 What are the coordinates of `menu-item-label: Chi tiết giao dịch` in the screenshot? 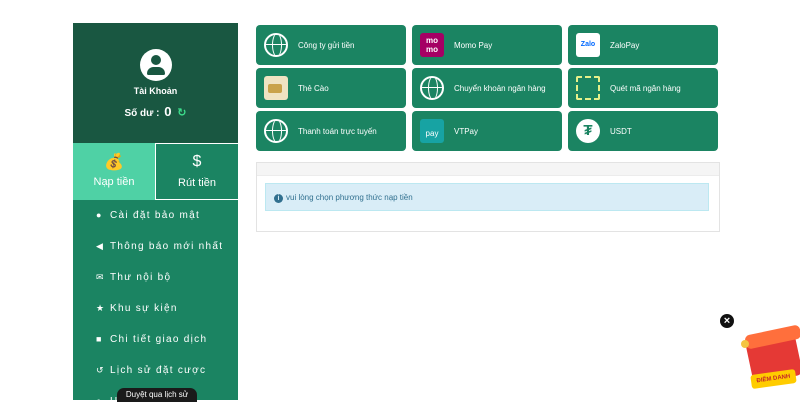 It's located at (159, 339).